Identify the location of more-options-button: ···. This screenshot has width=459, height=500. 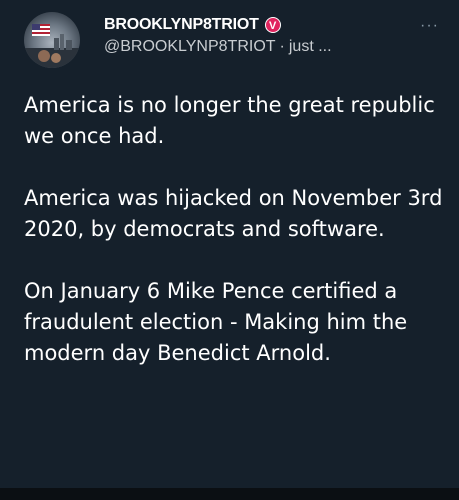
(429, 26).